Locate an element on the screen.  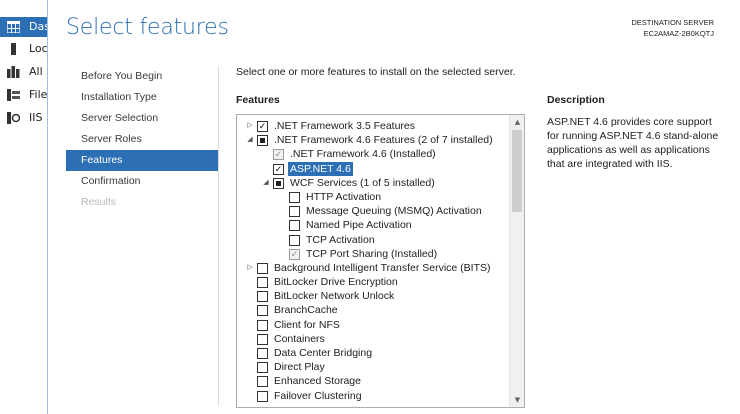
feature-row: ✓ .NET Framework 4.6 (Installed) is located at coordinates (373, 154).